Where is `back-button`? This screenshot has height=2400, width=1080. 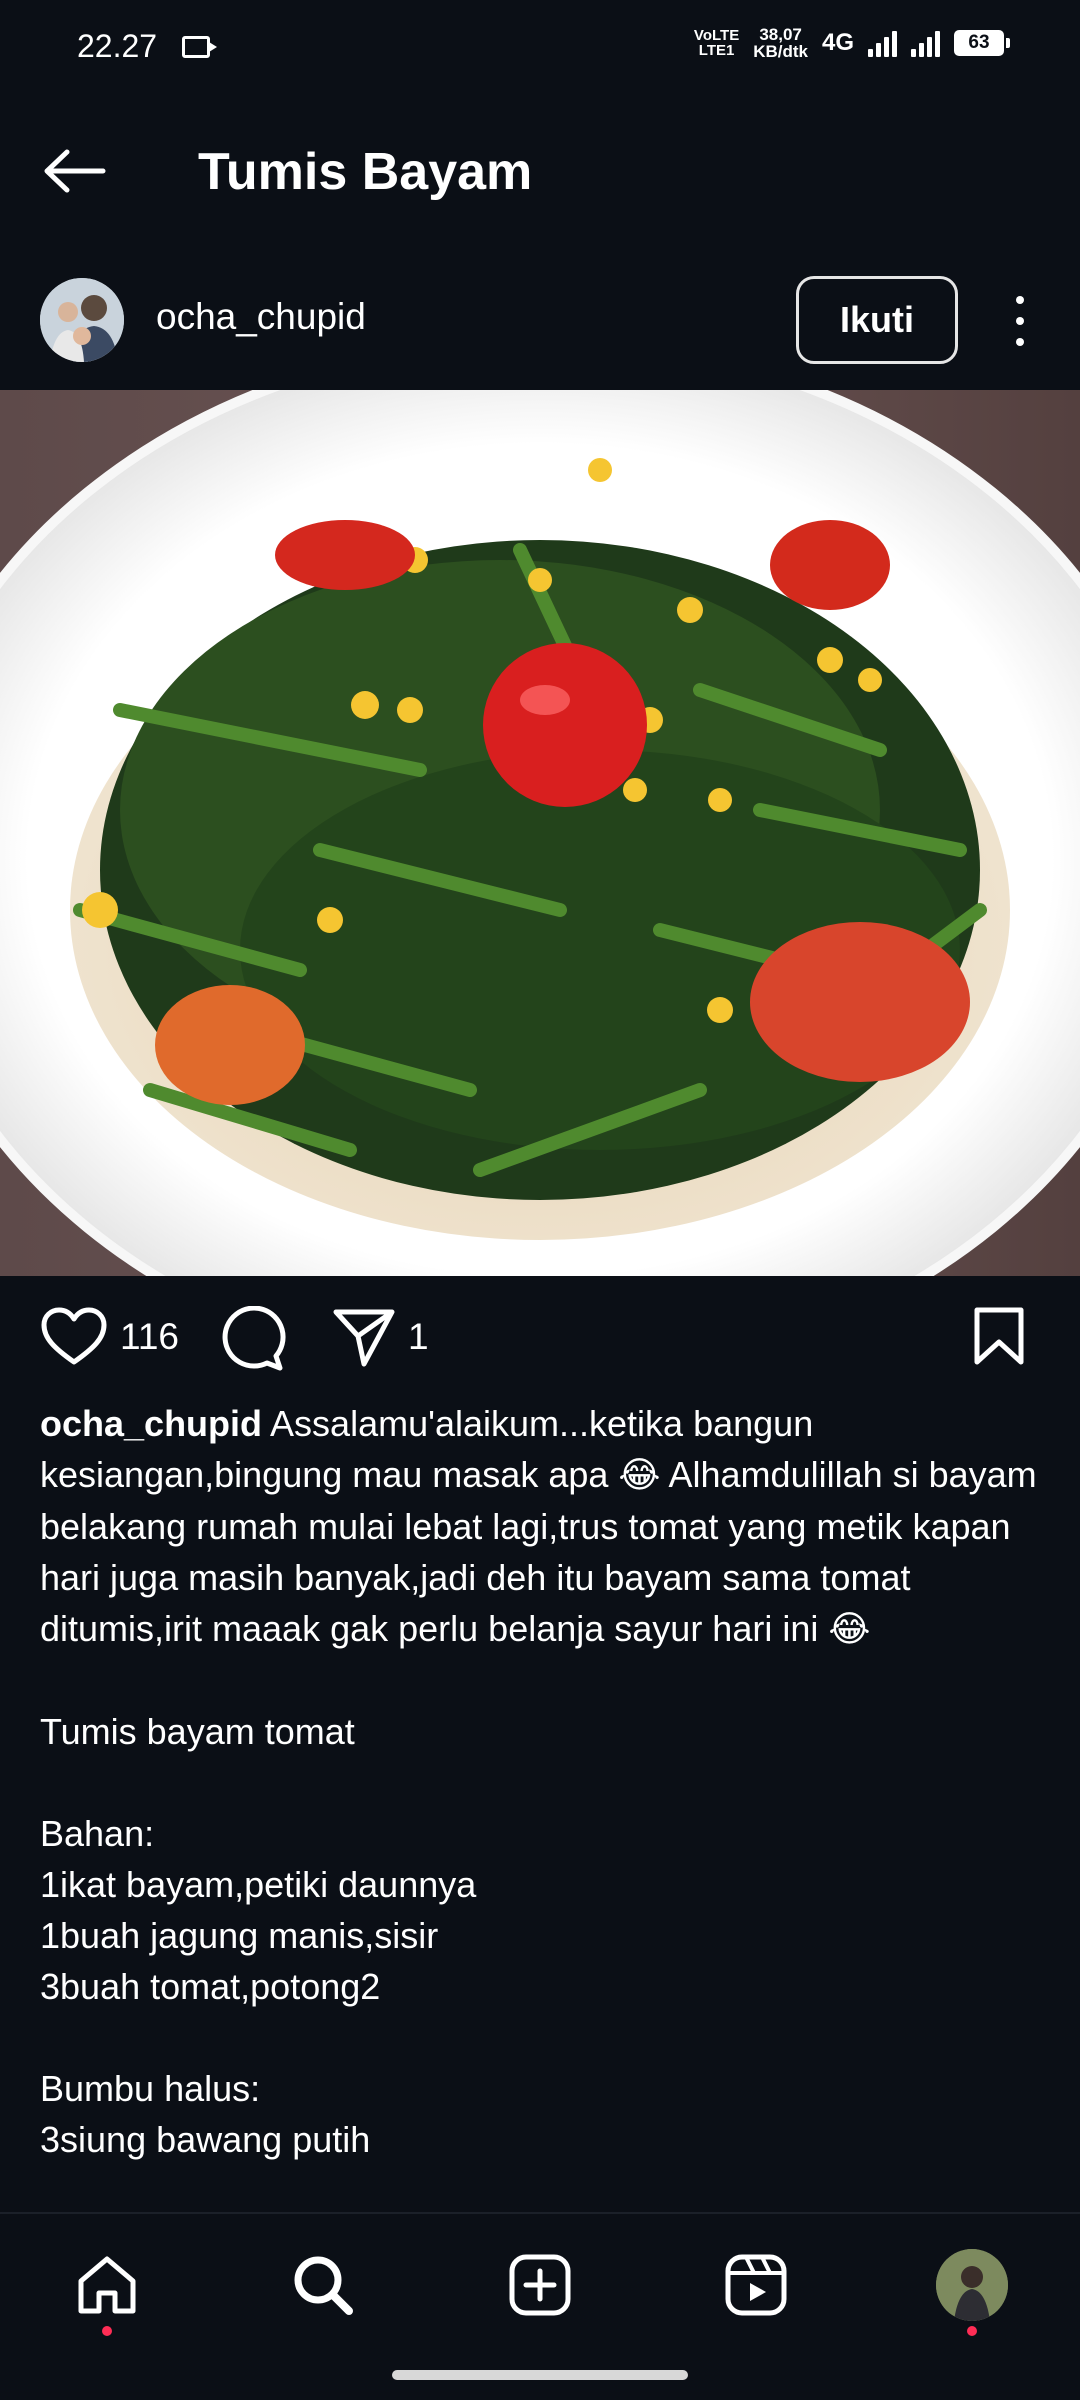 back-button is located at coordinates (75, 171).